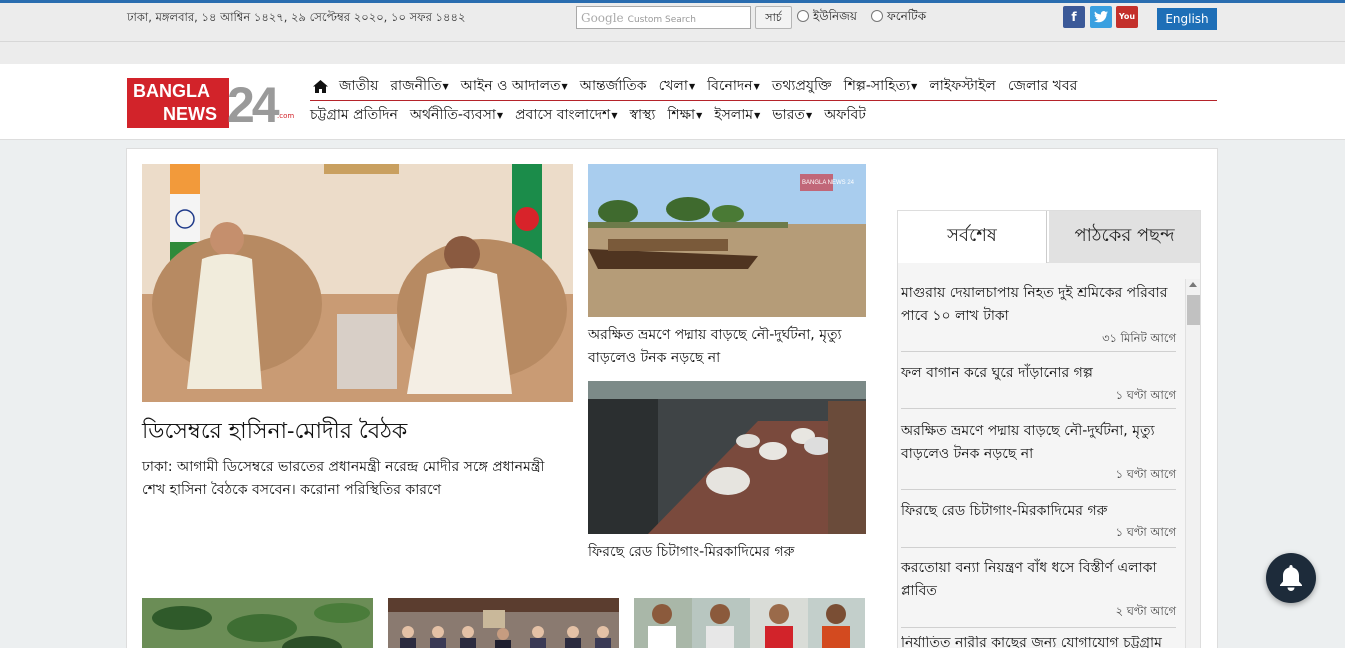 This screenshot has width=1345, height=648. I want to click on nav-item: ভারত ▼, so click(792, 115).